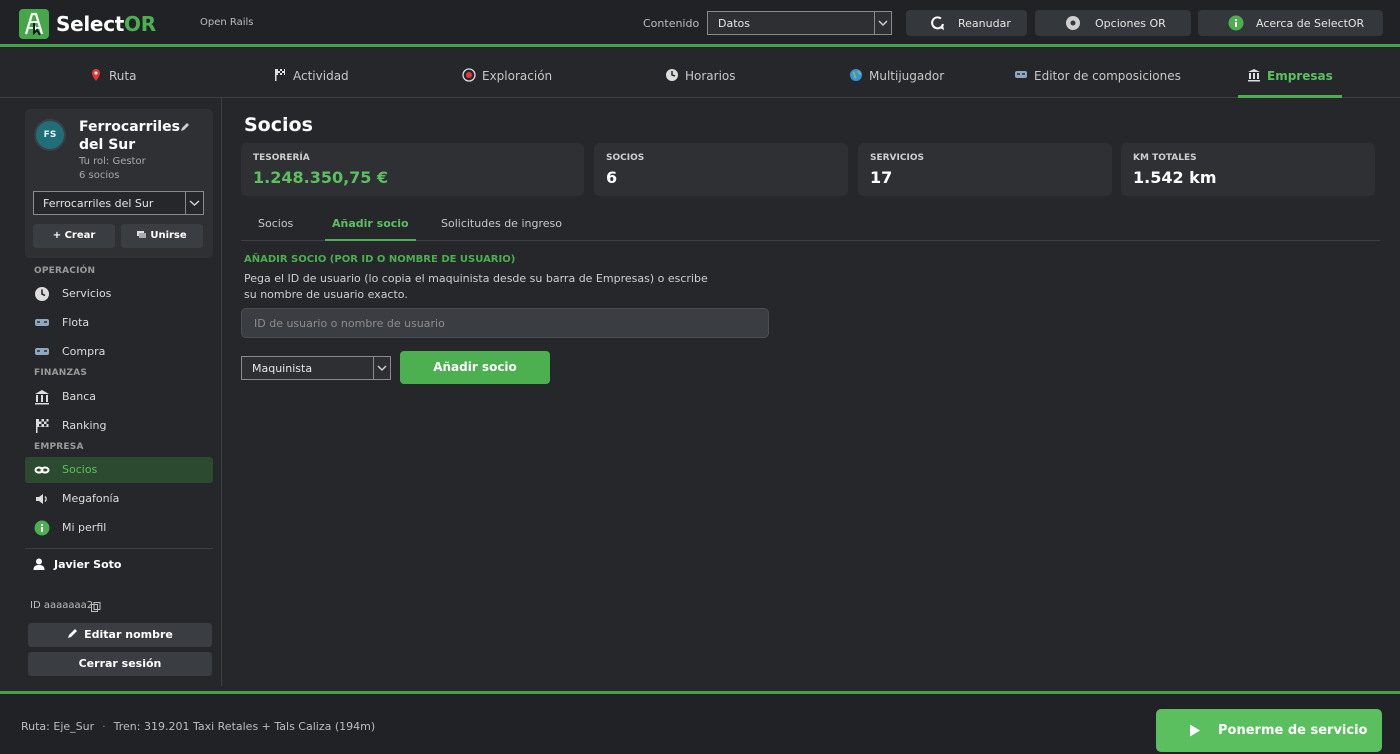  I want to click on sidebar-item-mi-perfil: Mi perfil, so click(119, 528).